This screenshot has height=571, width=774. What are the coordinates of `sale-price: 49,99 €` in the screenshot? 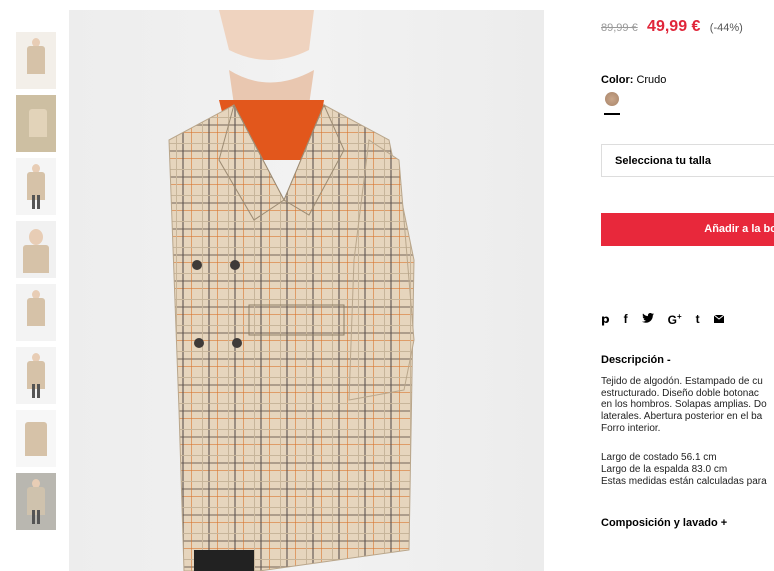 It's located at (674, 26).